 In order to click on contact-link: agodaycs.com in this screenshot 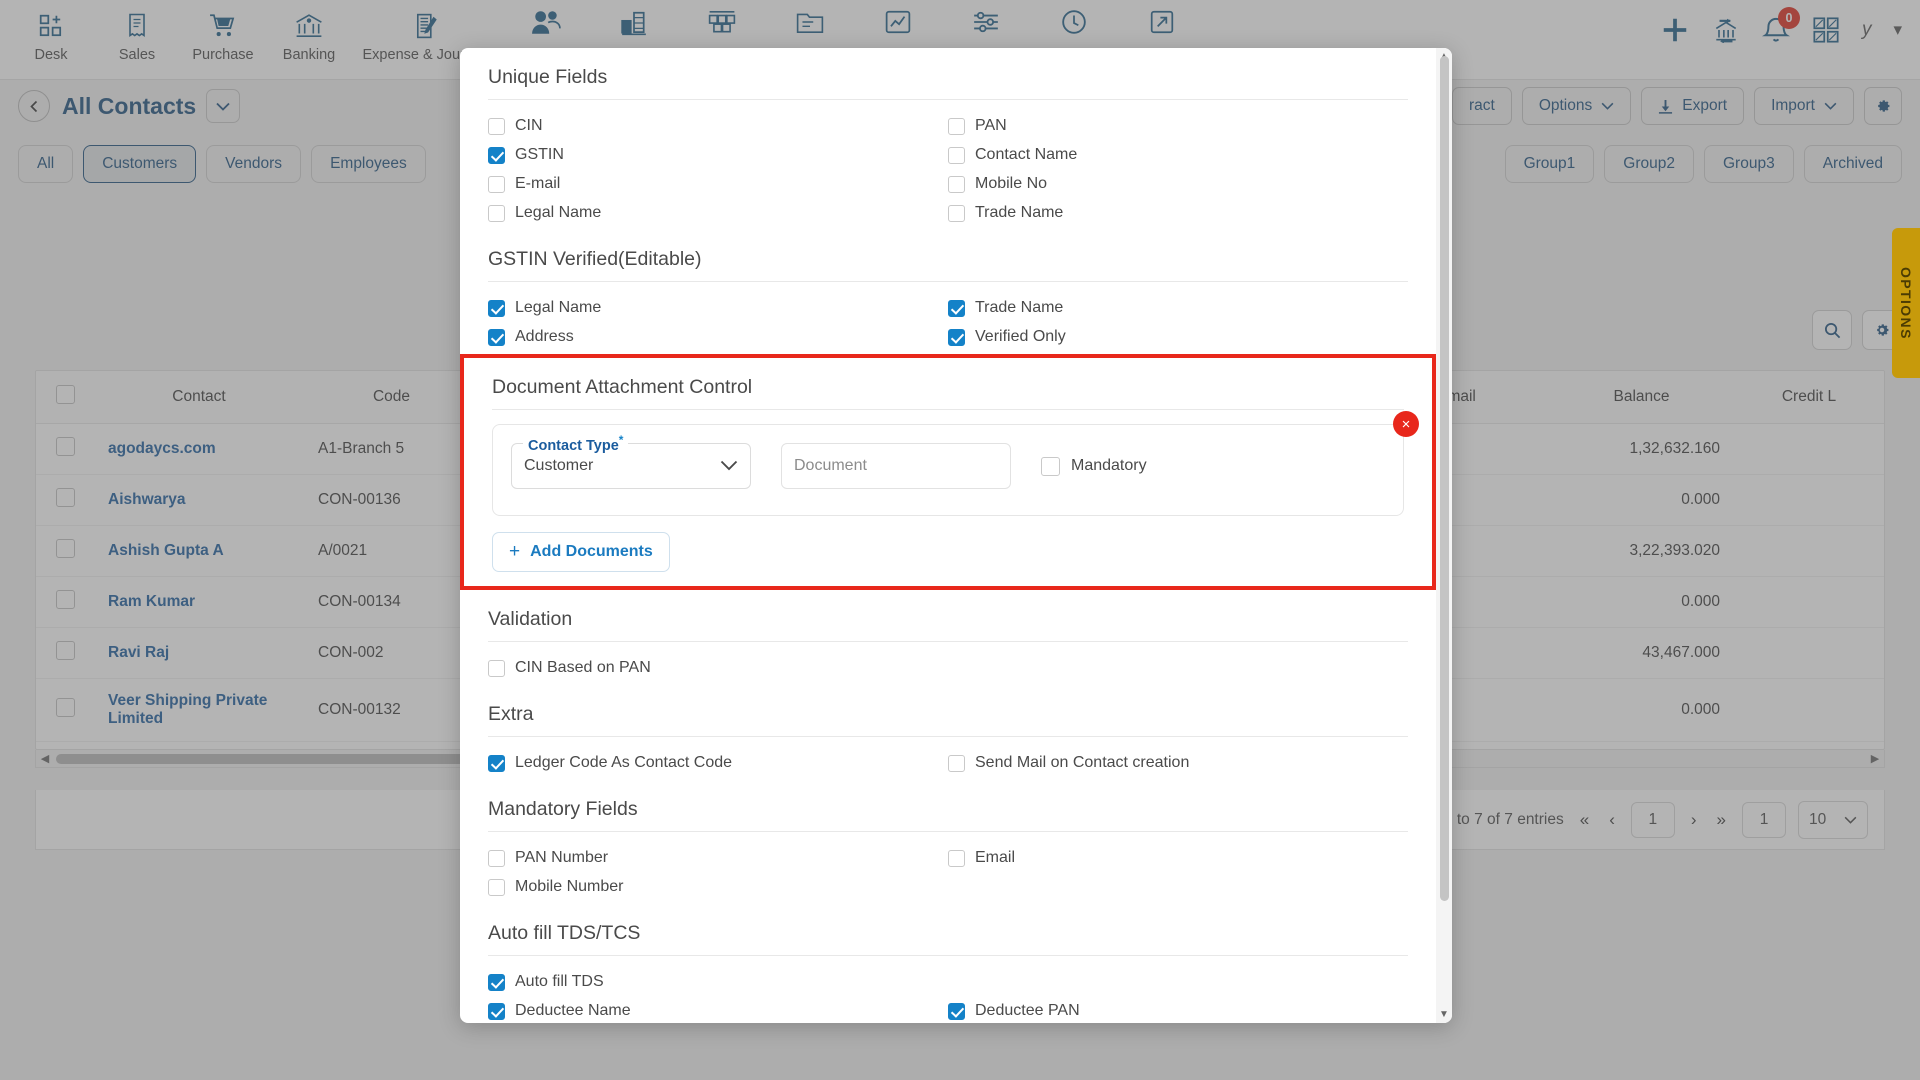, I will do `click(162, 448)`.